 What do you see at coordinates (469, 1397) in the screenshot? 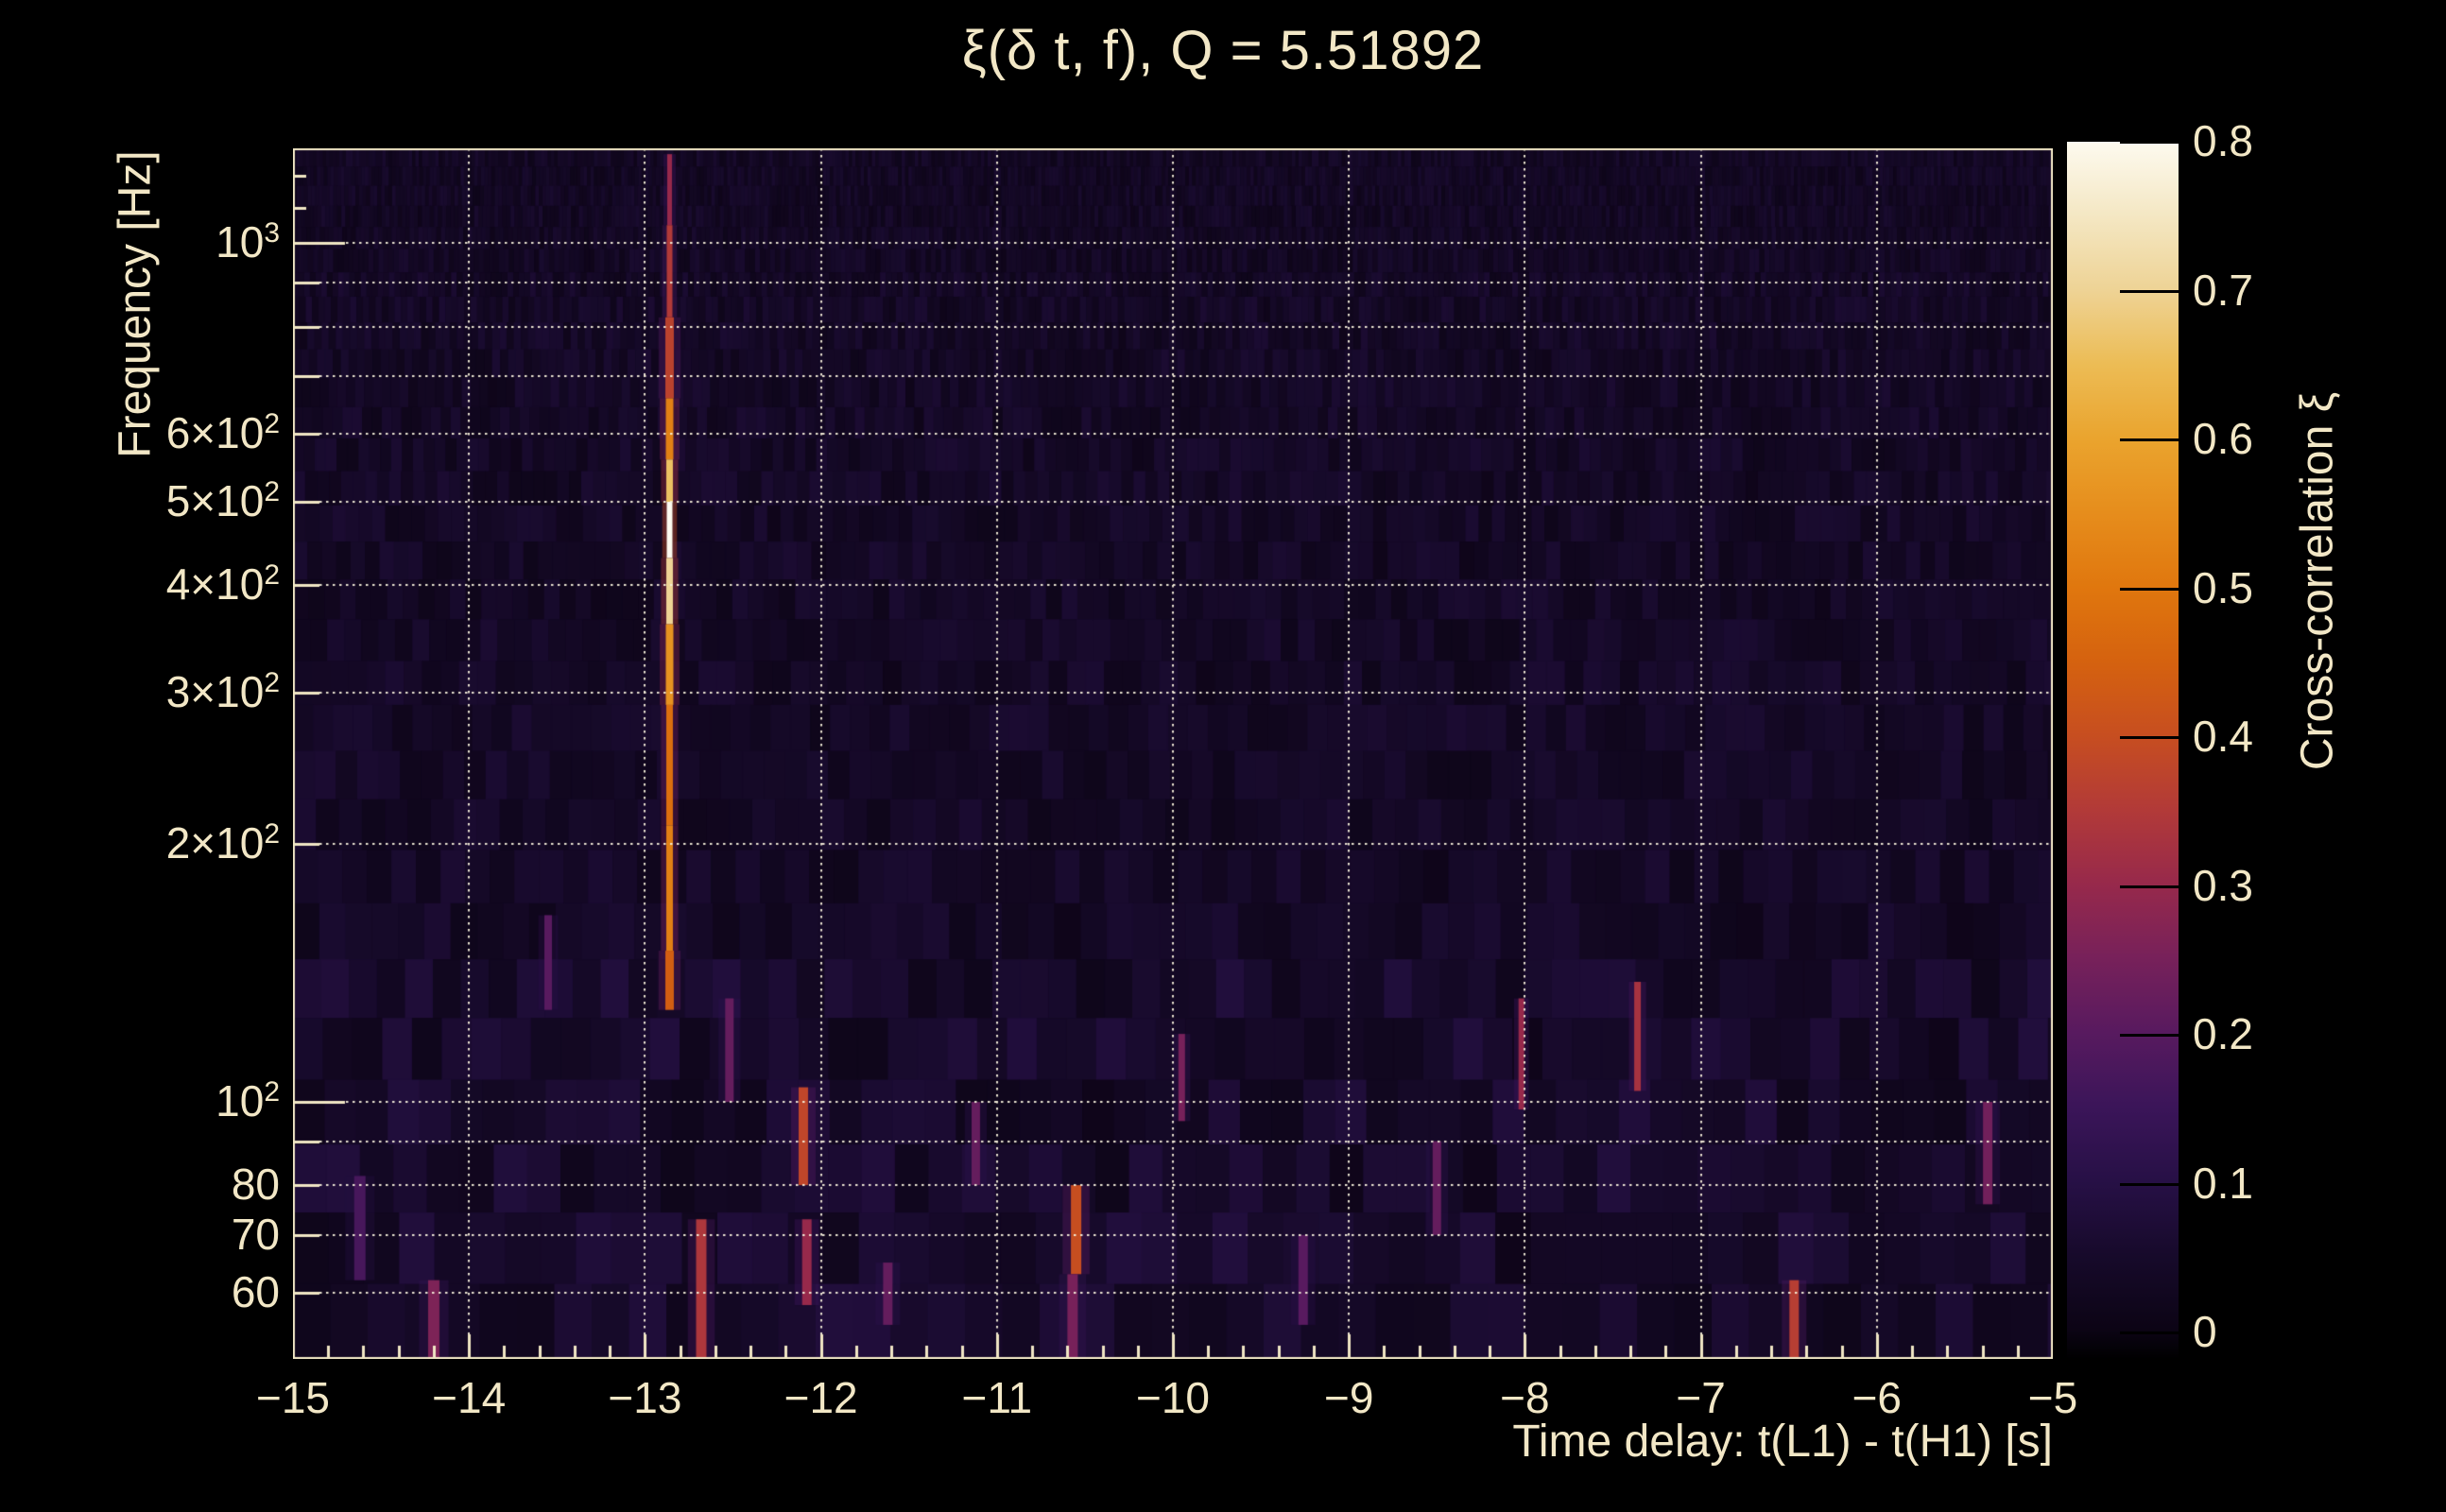
I see `x-tick-label: −14` at bounding box center [469, 1397].